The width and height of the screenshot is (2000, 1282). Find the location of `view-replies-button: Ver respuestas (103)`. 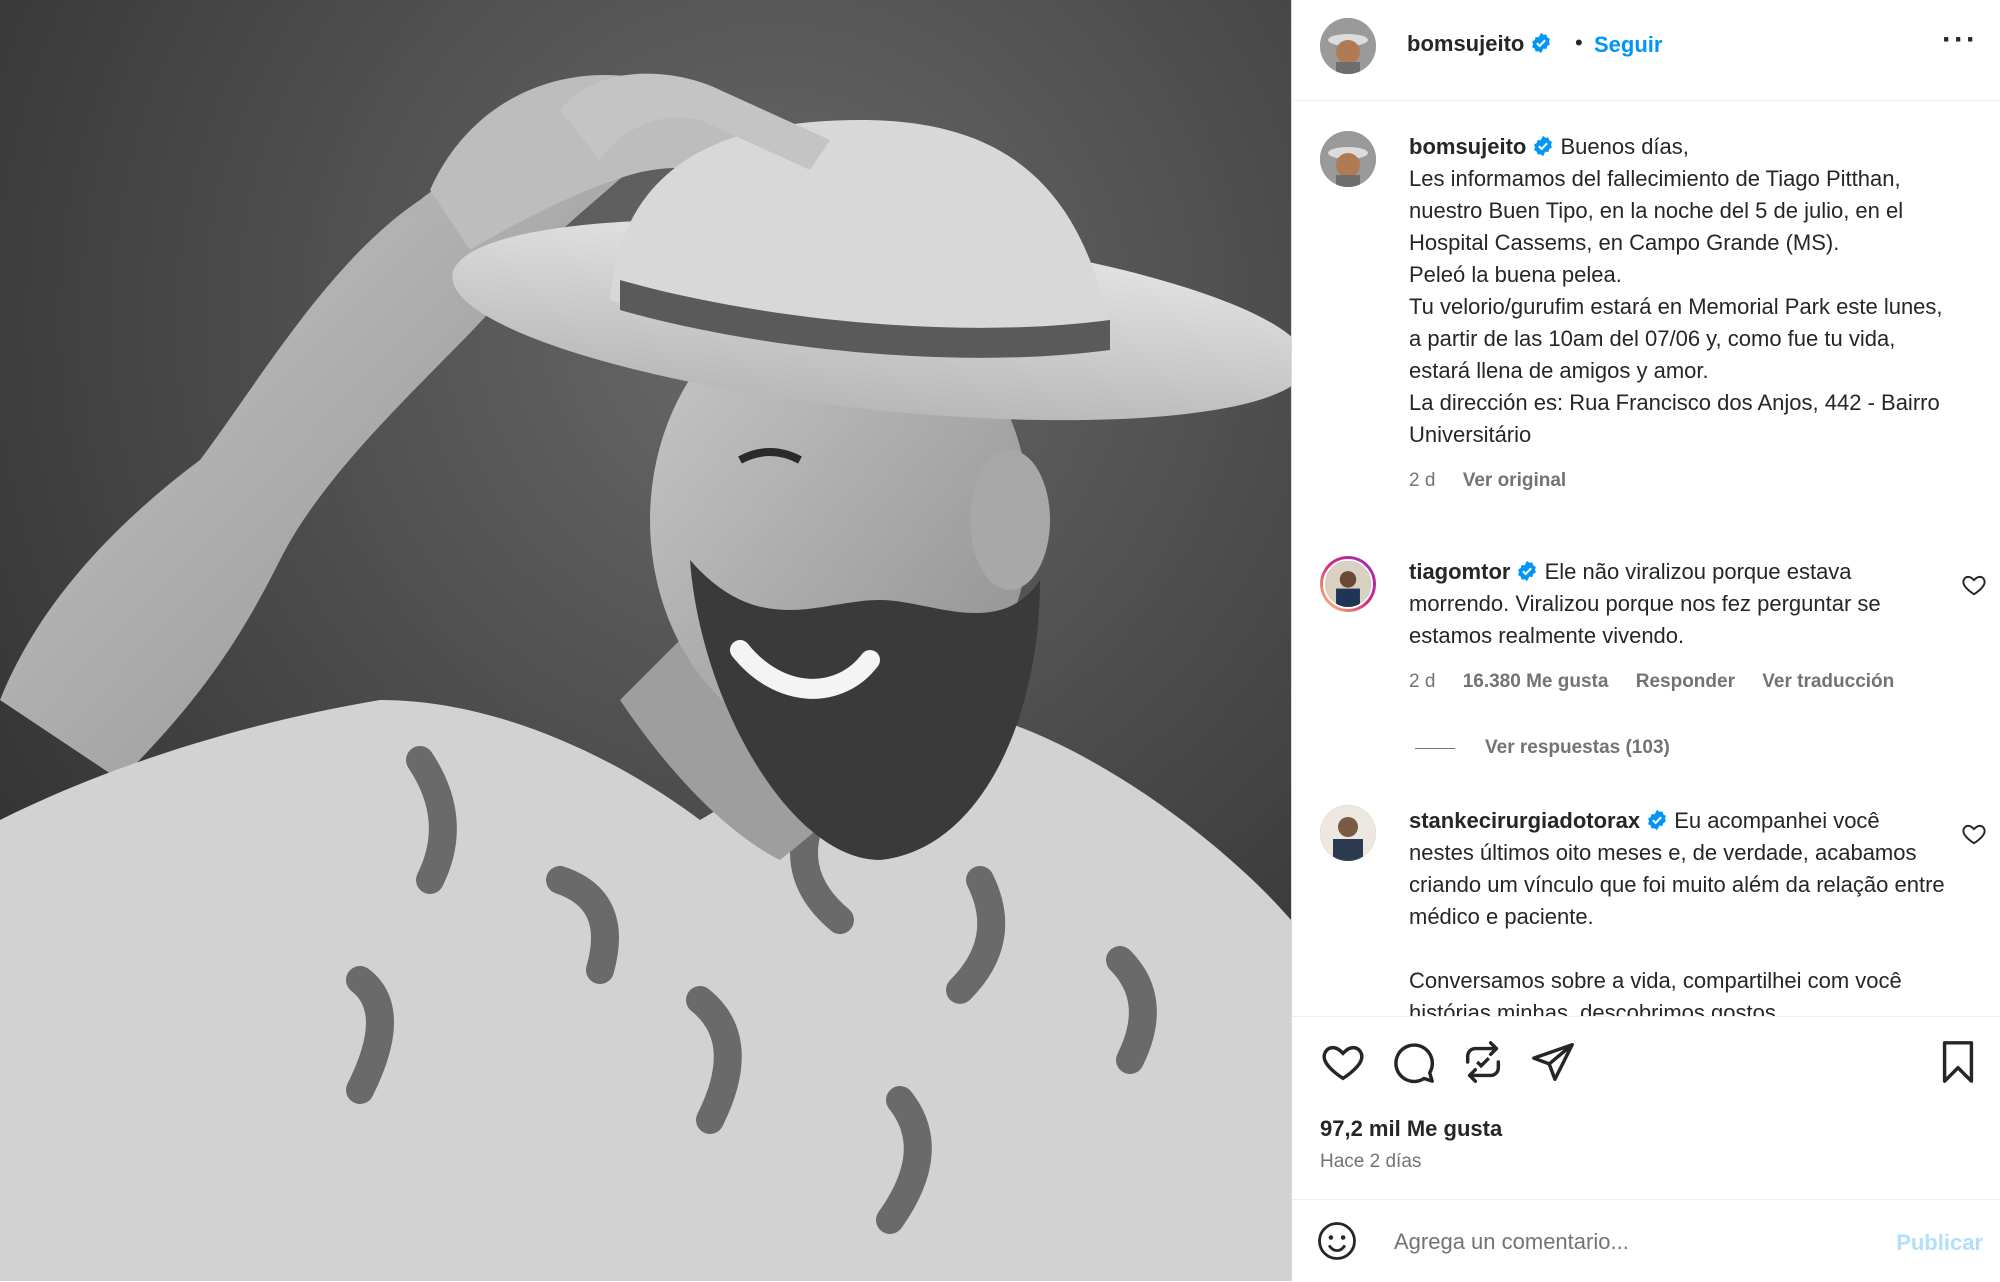

view-replies-button: Ver respuestas (103) is located at coordinates (1542, 748).